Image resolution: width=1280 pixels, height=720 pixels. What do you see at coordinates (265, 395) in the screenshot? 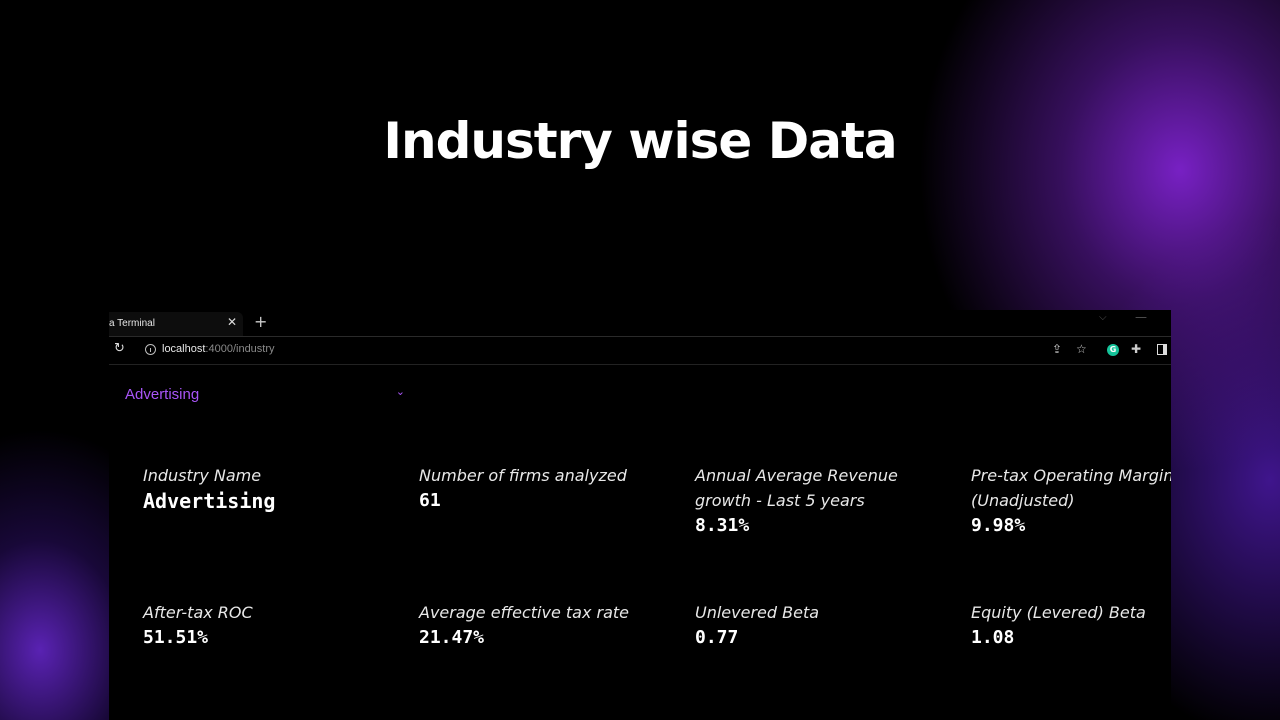
I see `industry-select: Advertising ⌄` at bounding box center [265, 395].